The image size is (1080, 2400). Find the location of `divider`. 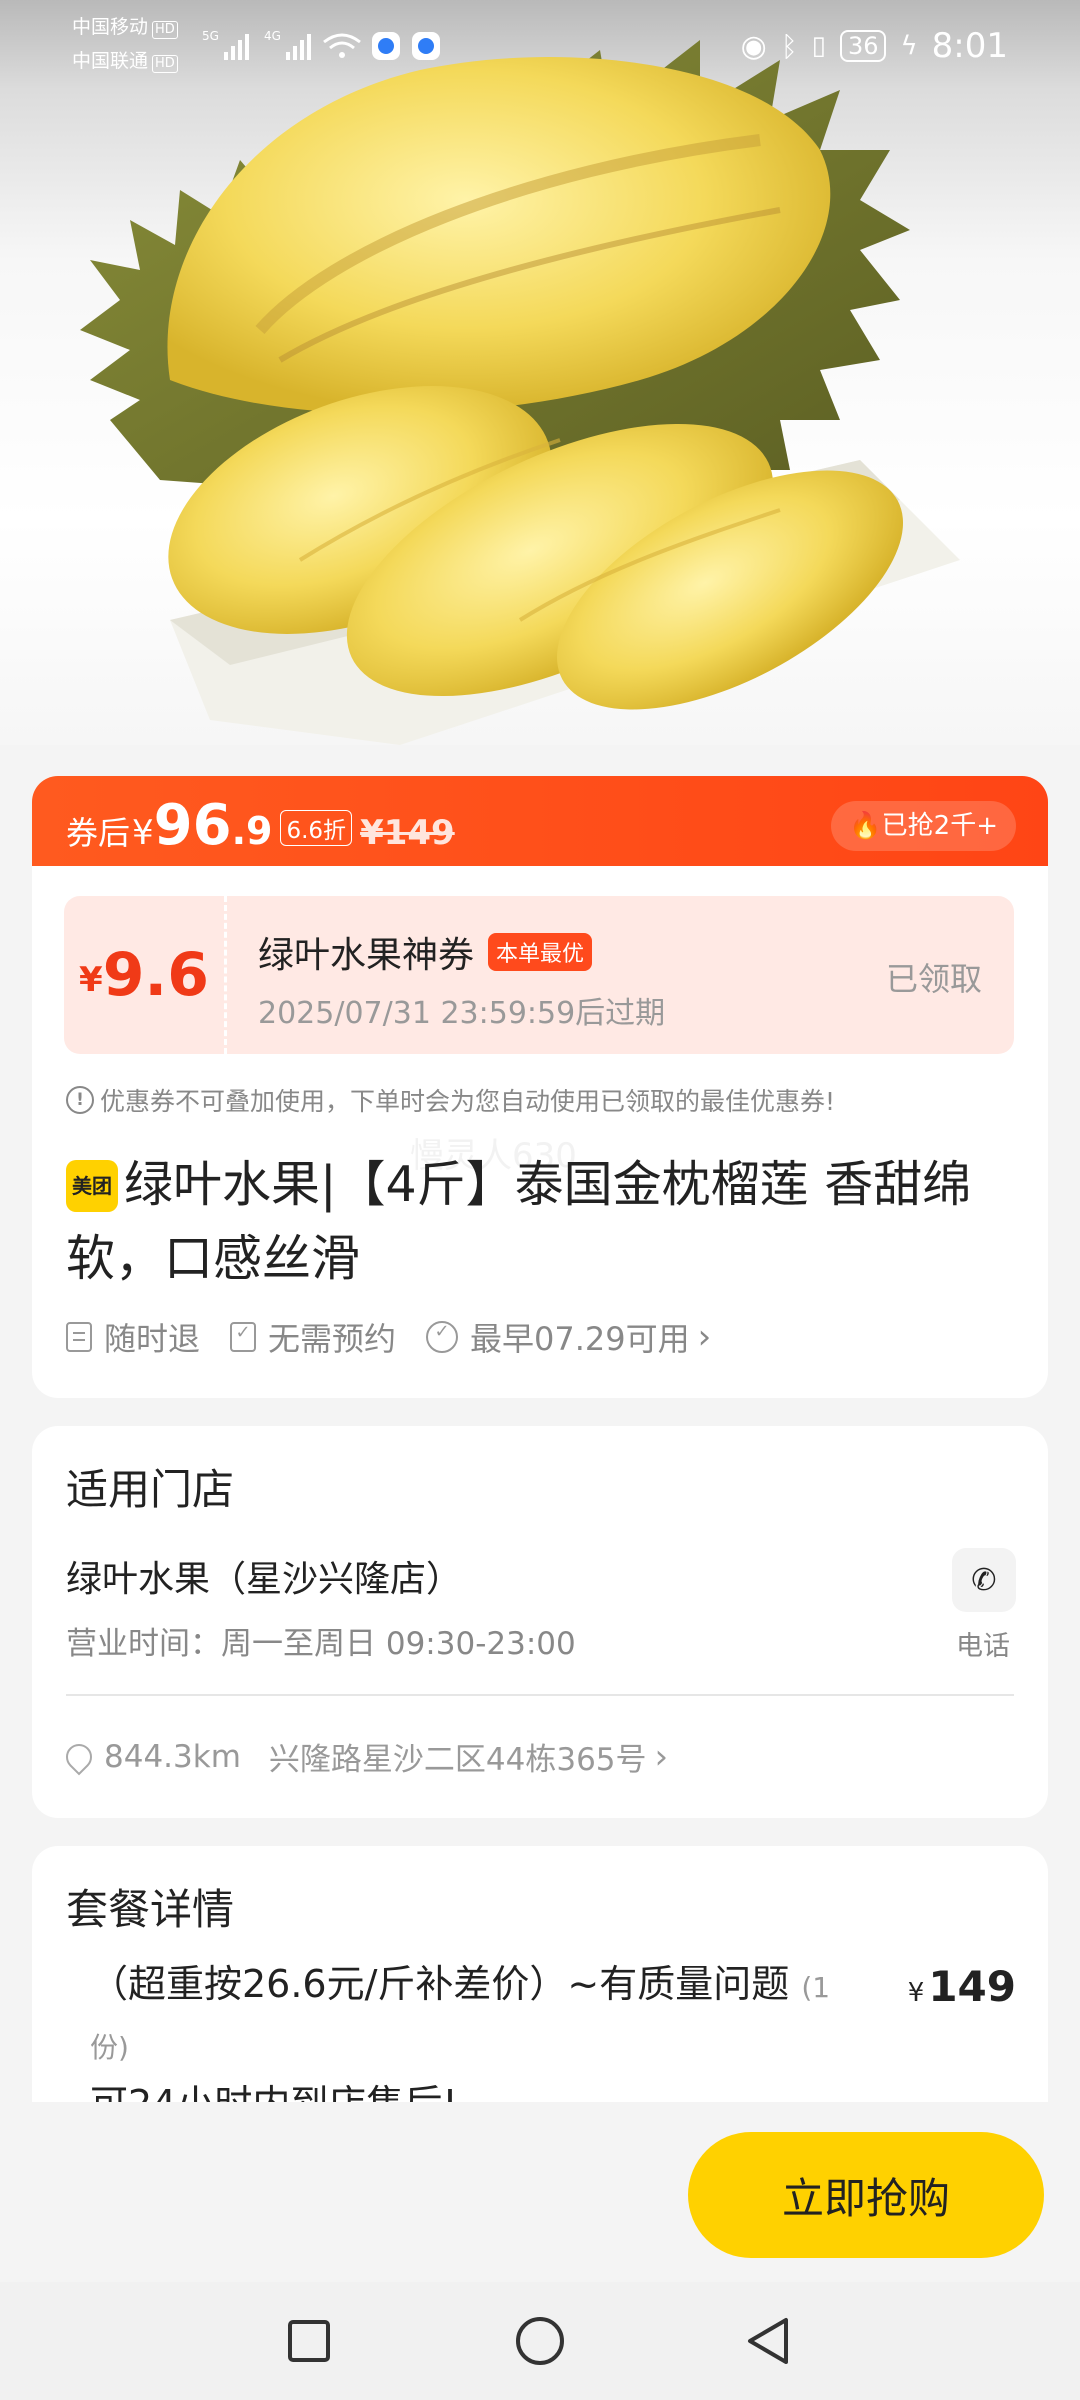

divider is located at coordinates (540, 1695).